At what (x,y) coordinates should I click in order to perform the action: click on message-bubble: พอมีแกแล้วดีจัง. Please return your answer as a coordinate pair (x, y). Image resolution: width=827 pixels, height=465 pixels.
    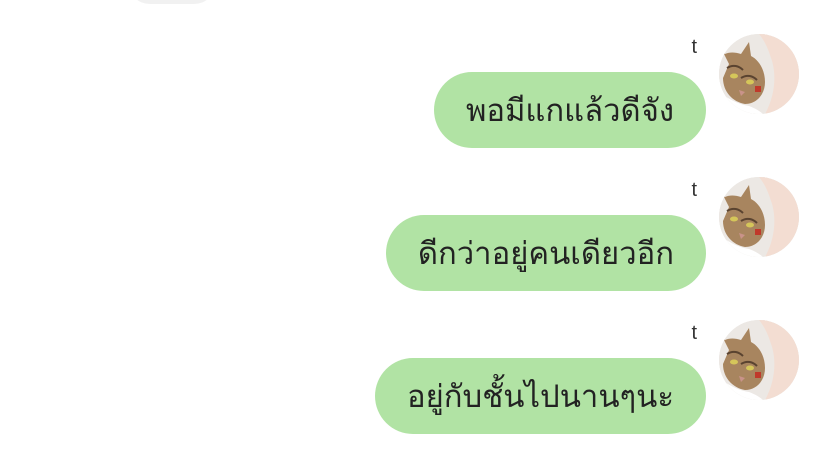
    Looking at the image, I should click on (569, 110).